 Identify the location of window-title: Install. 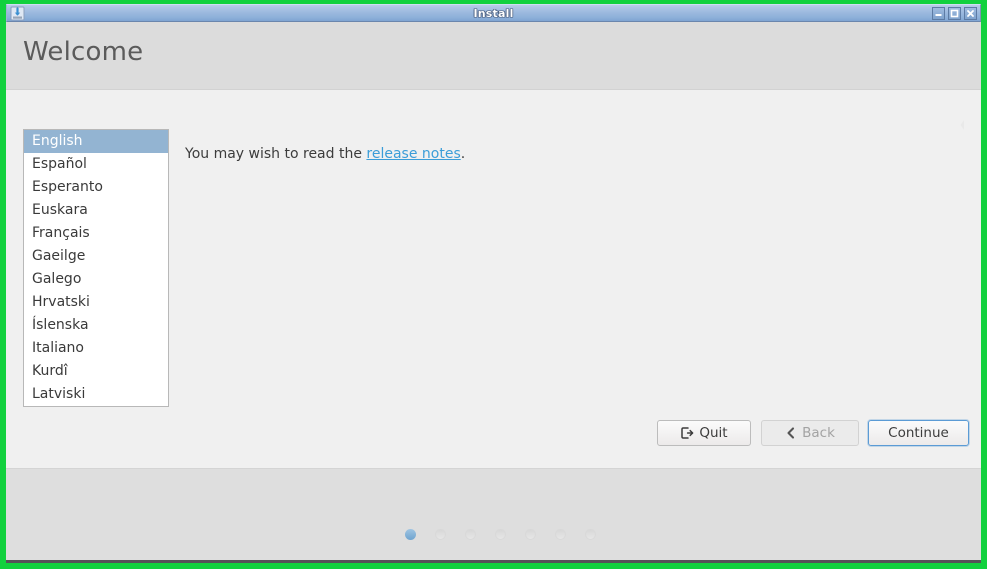
(493, 13).